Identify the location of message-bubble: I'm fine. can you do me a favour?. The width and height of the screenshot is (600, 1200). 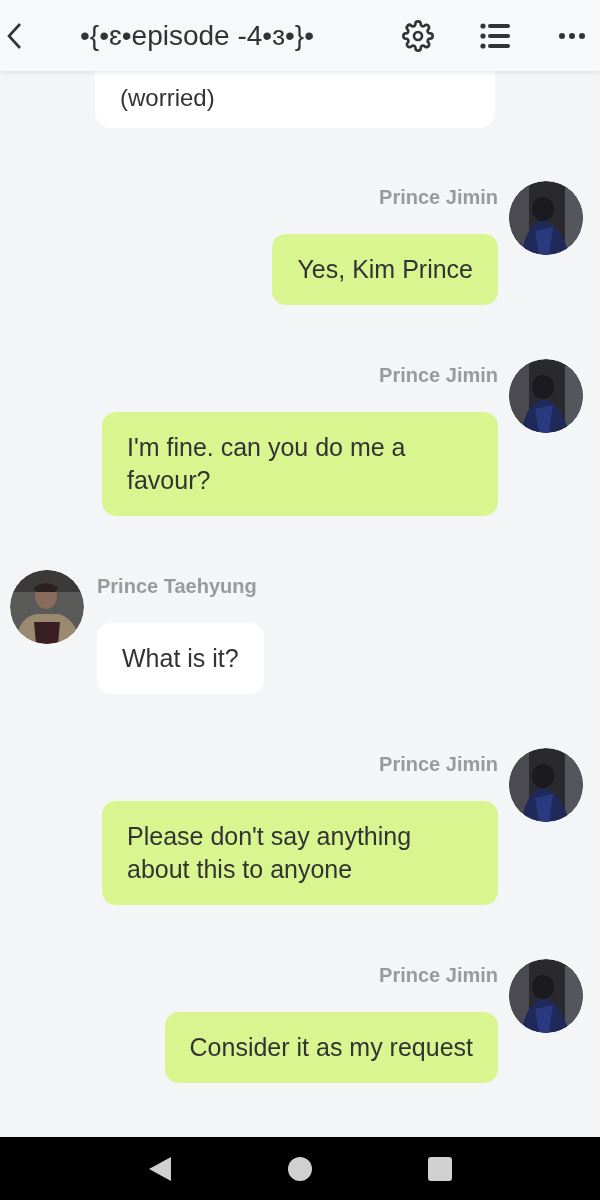
(300, 464).